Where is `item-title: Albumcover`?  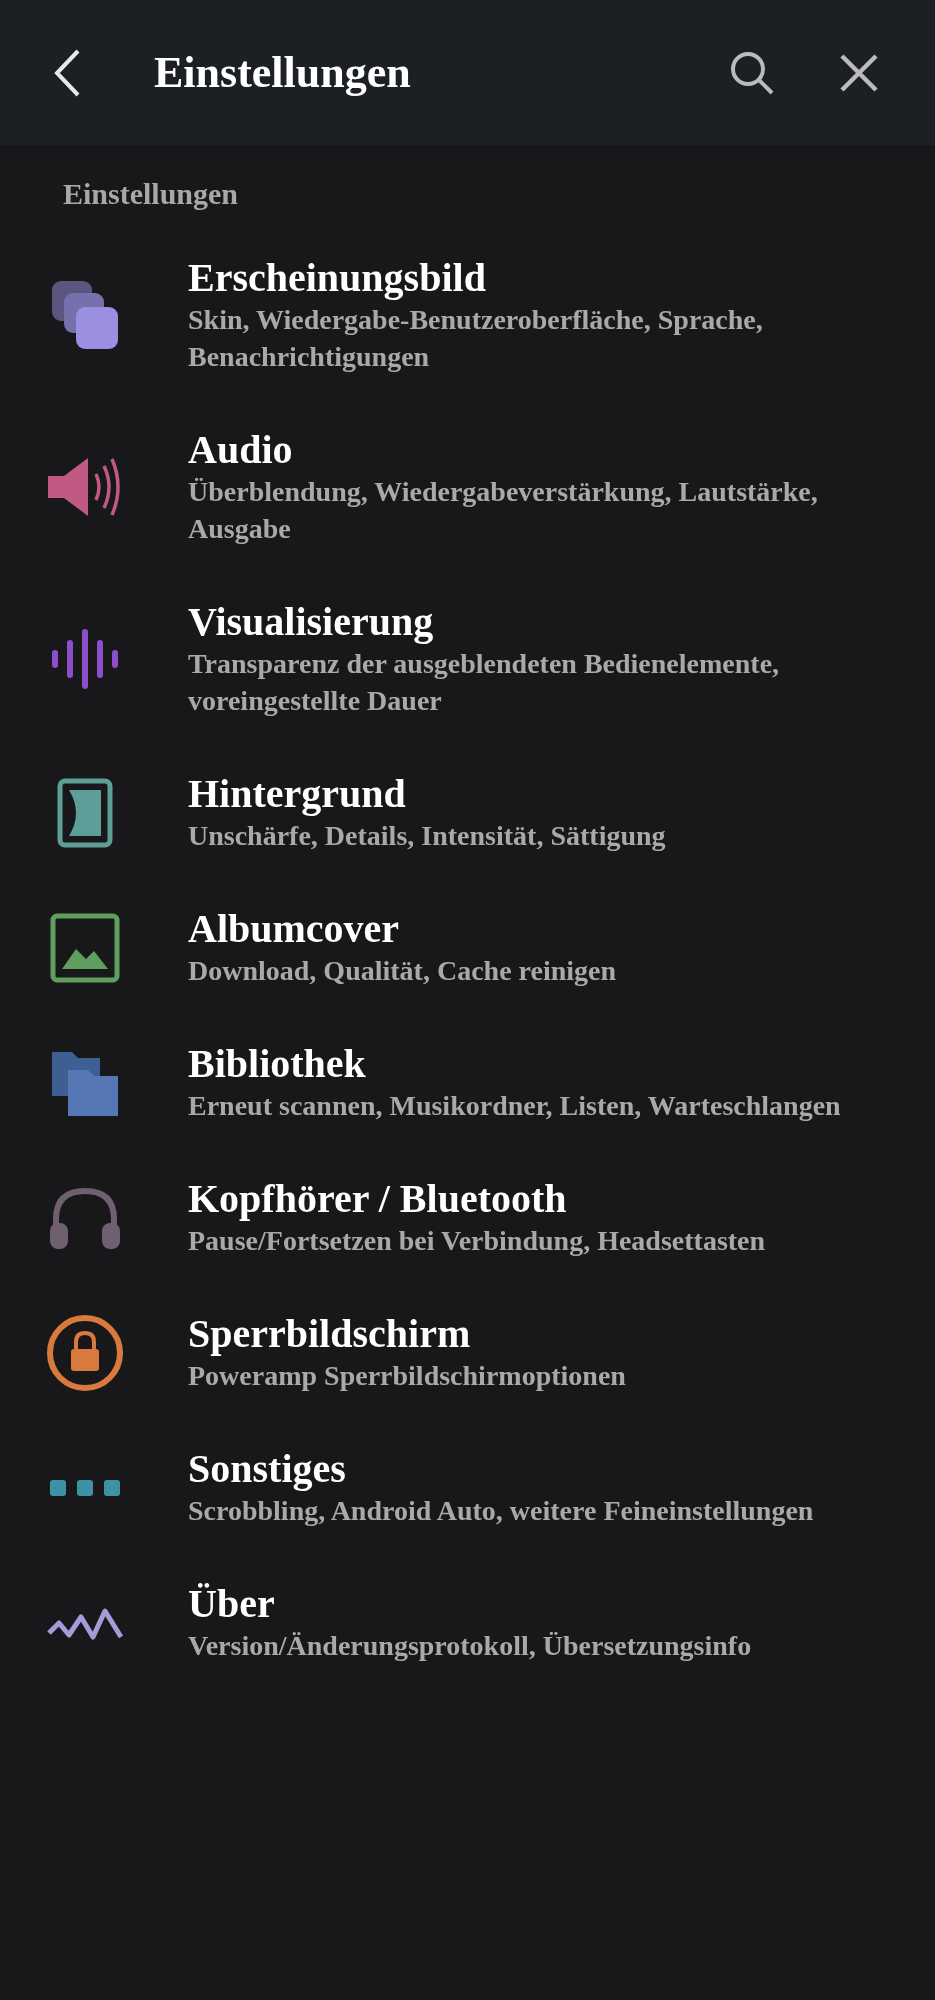 item-title: Albumcover is located at coordinates (294, 929).